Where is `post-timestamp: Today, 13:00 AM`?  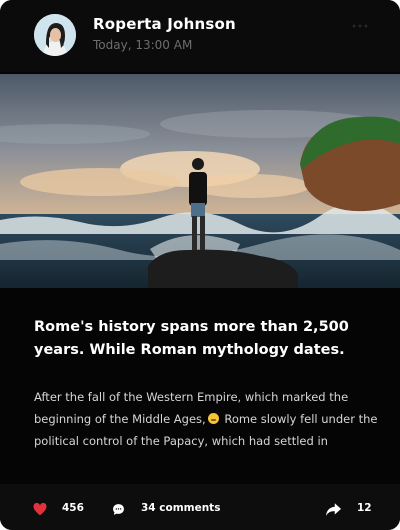
post-timestamp: Today, 13:00 AM is located at coordinates (143, 45).